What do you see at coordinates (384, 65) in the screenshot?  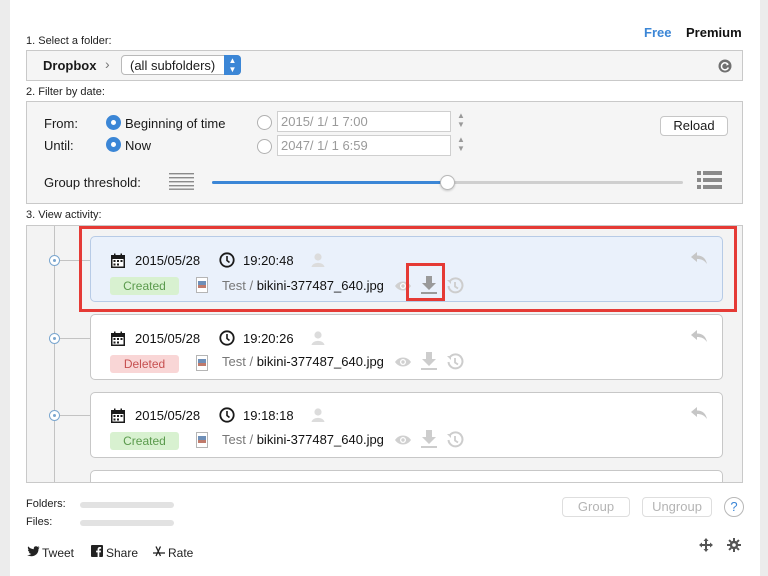 I see `folder-panel: Dropbox › (all subfolders) ▲ ▼` at bounding box center [384, 65].